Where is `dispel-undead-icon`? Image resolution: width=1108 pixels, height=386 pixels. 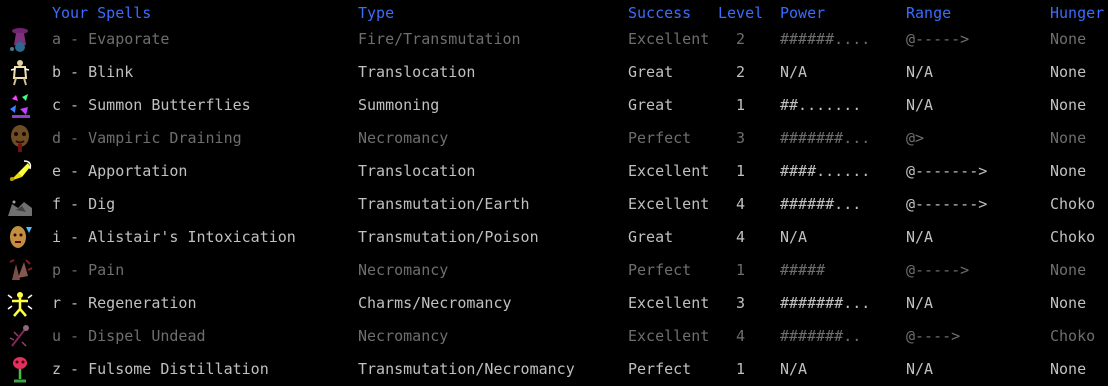 dispel-undead-icon is located at coordinates (19, 336).